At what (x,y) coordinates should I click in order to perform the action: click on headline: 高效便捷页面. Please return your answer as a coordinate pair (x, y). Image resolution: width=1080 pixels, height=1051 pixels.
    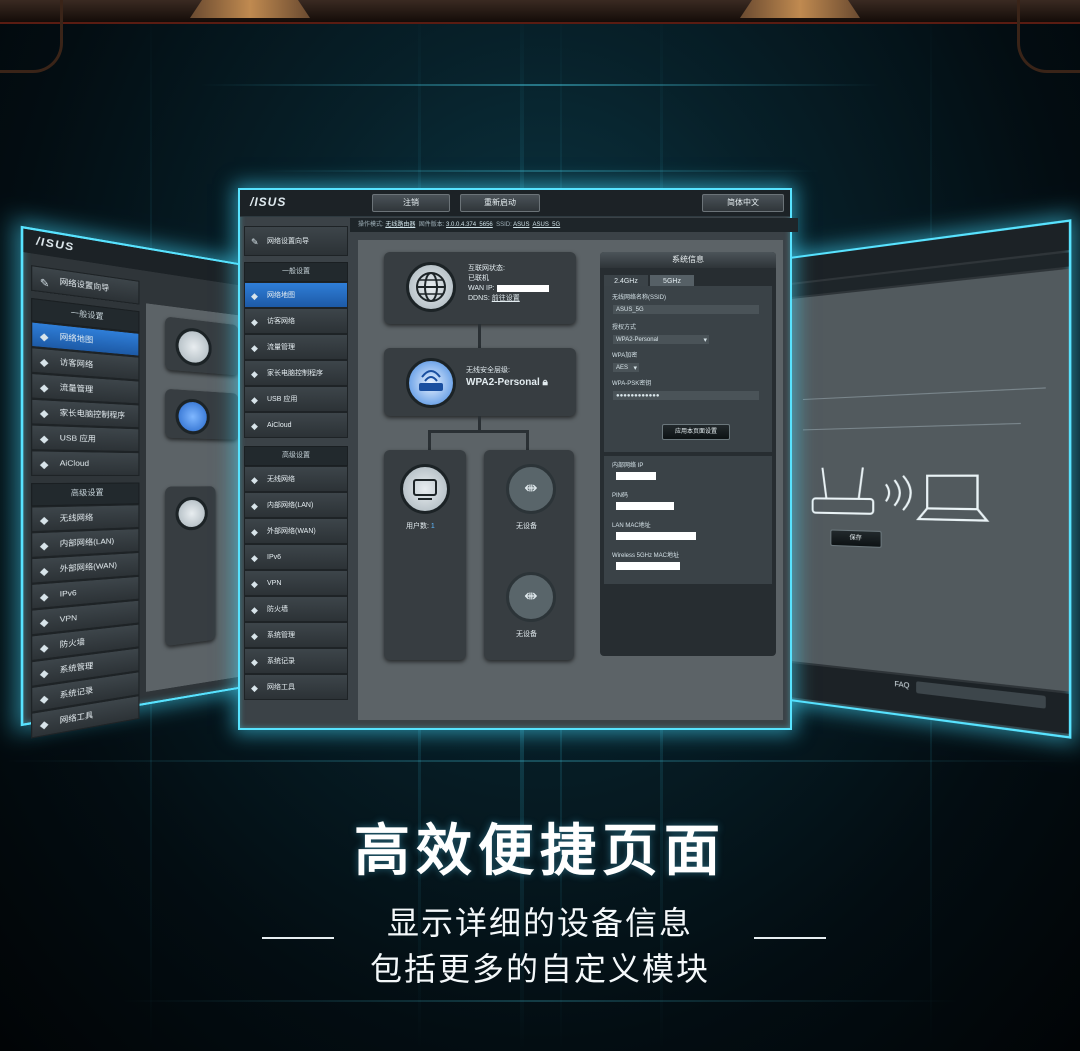
    Looking at the image, I should click on (540, 851).